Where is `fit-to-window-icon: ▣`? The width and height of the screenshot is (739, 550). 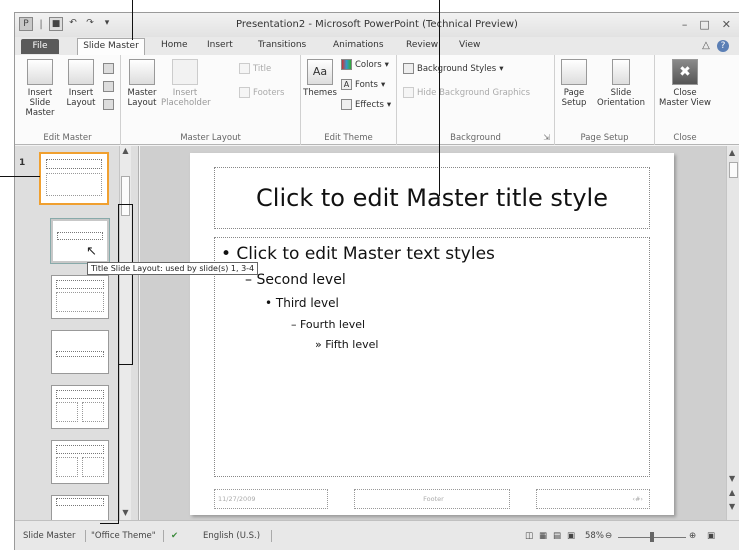 fit-to-window-icon: ▣ is located at coordinates (711, 536).